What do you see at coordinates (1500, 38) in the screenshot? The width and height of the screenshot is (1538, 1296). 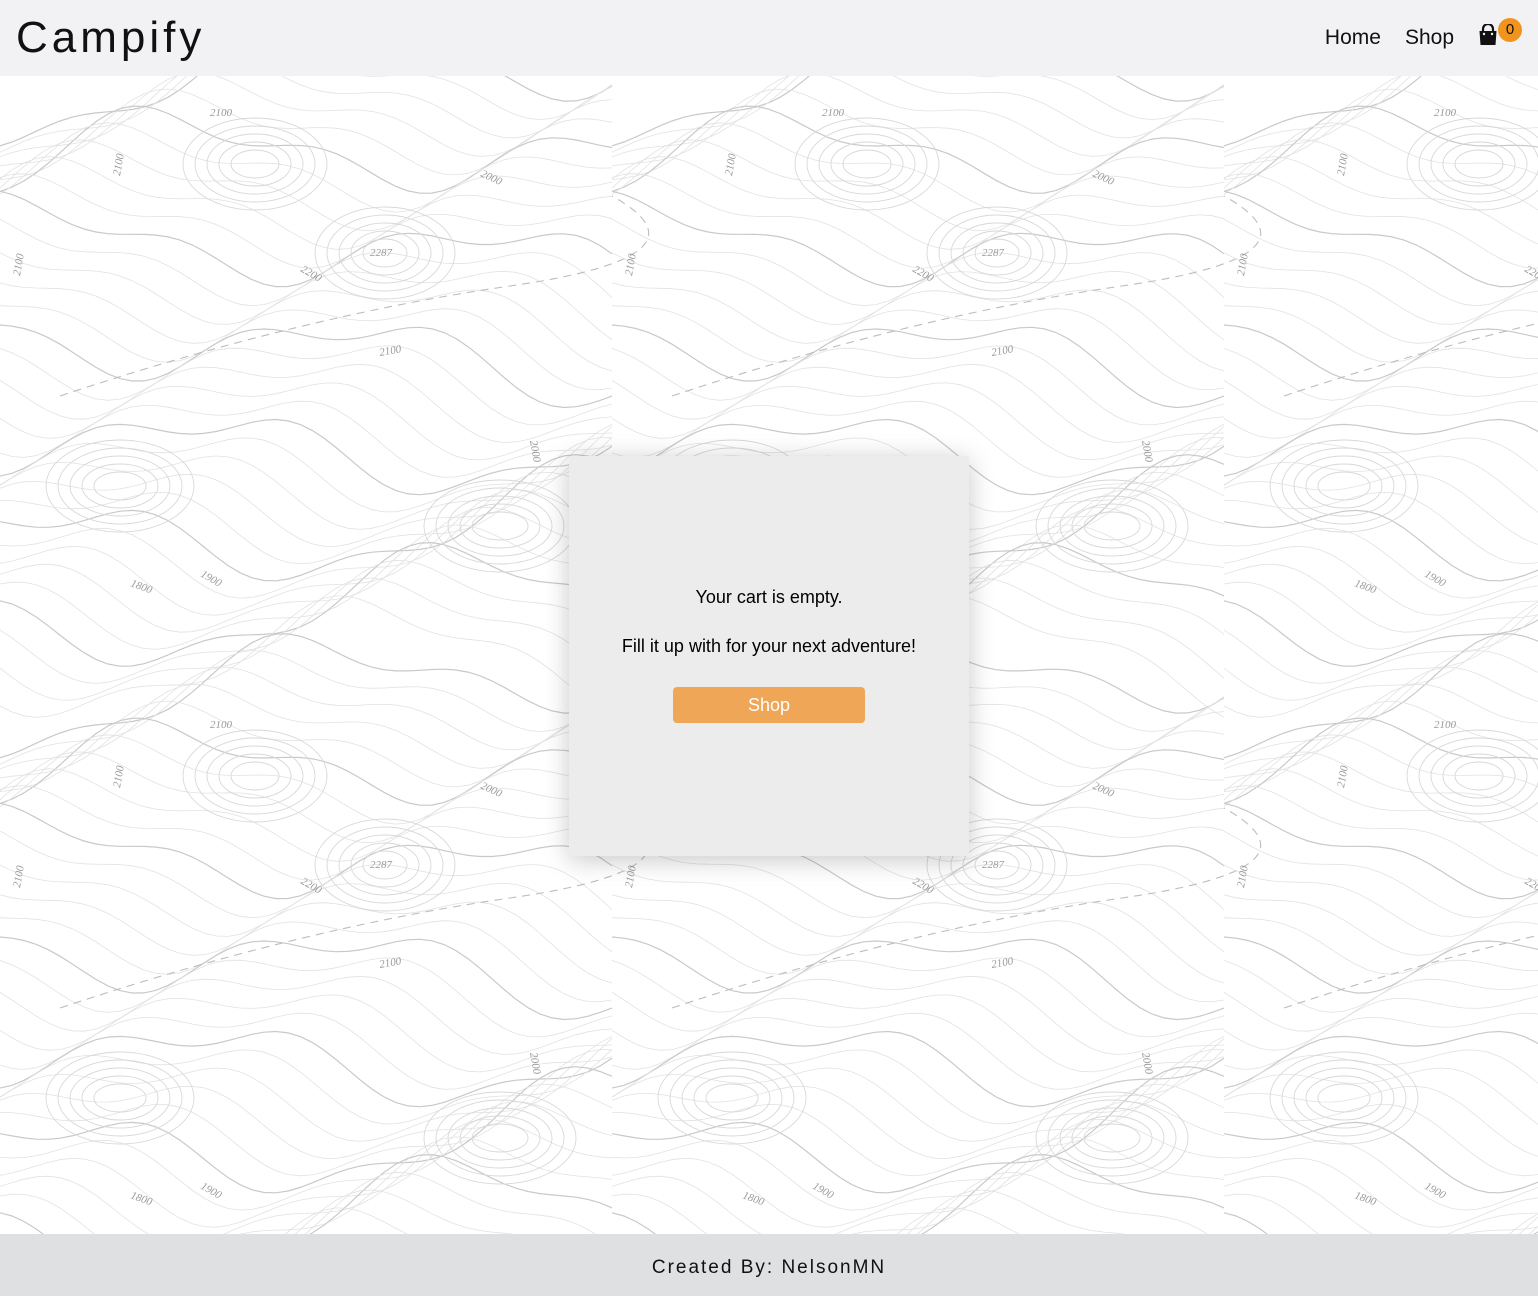 I see `cart-button: 0` at bounding box center [1500, 38].